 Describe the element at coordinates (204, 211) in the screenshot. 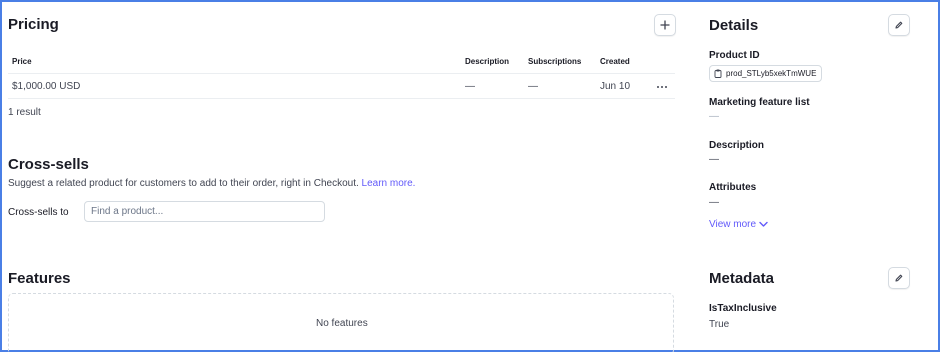

I see `cross-sells-product-input` at that location.